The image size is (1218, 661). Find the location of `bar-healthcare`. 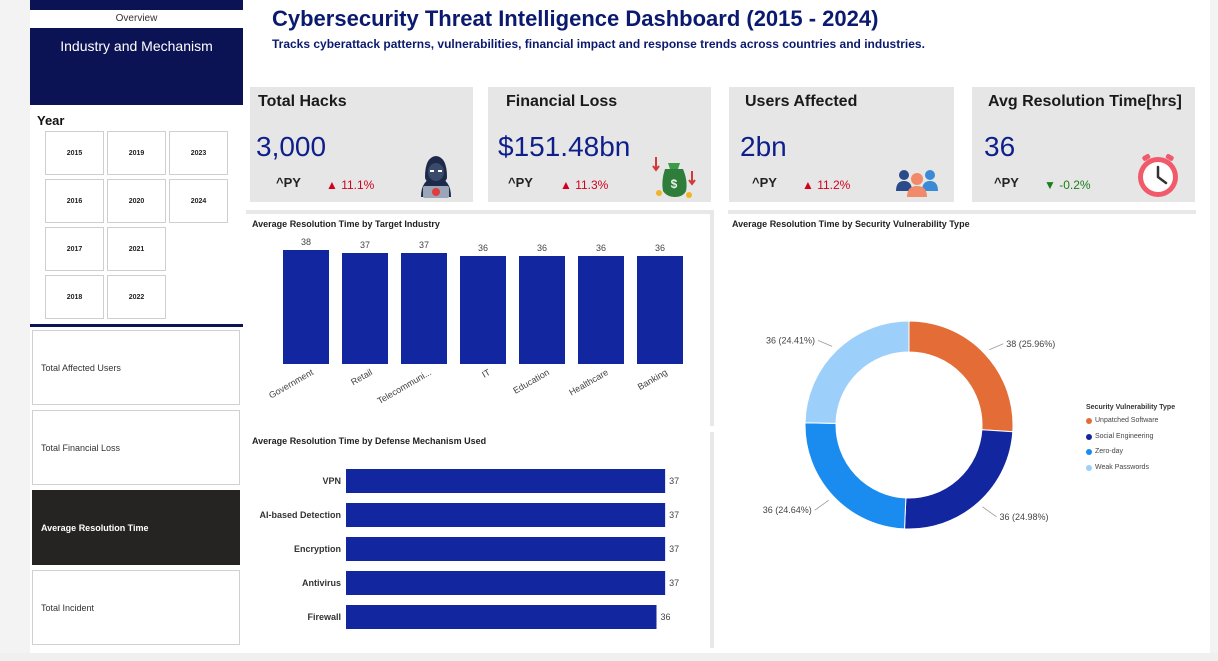

bar-healthcare is located at coordinates (601, 310).